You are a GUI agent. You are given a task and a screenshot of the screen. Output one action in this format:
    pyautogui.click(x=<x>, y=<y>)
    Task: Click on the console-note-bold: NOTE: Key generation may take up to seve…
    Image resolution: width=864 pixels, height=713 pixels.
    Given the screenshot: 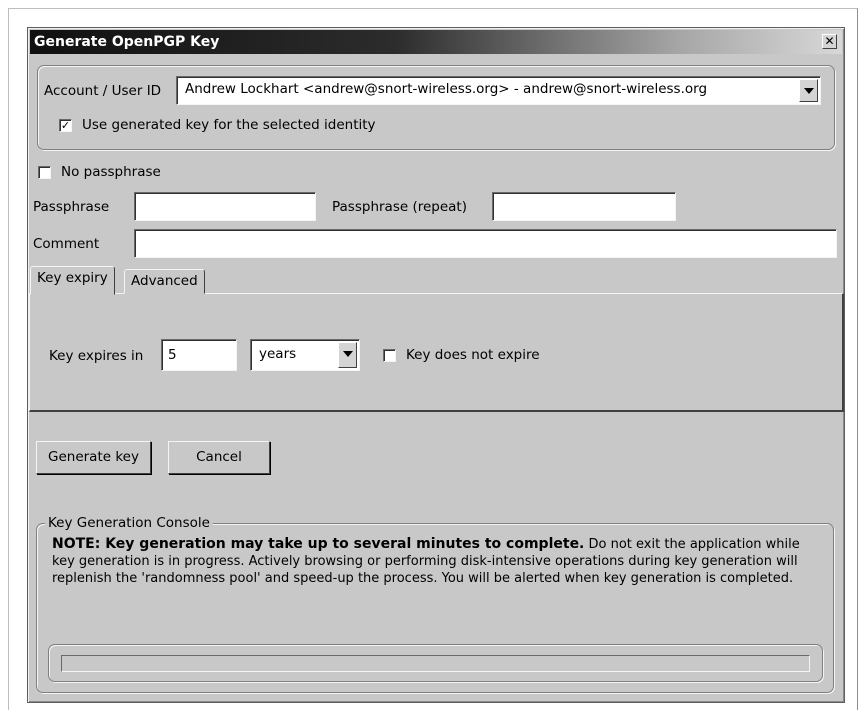 What is the action you would take?
    pyautogui.click(x=318, y=544)
    